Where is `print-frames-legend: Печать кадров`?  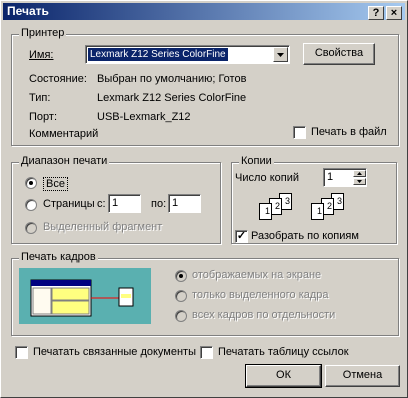 print-frames-legend: Печать кадров is located at coordinates (58, 257).